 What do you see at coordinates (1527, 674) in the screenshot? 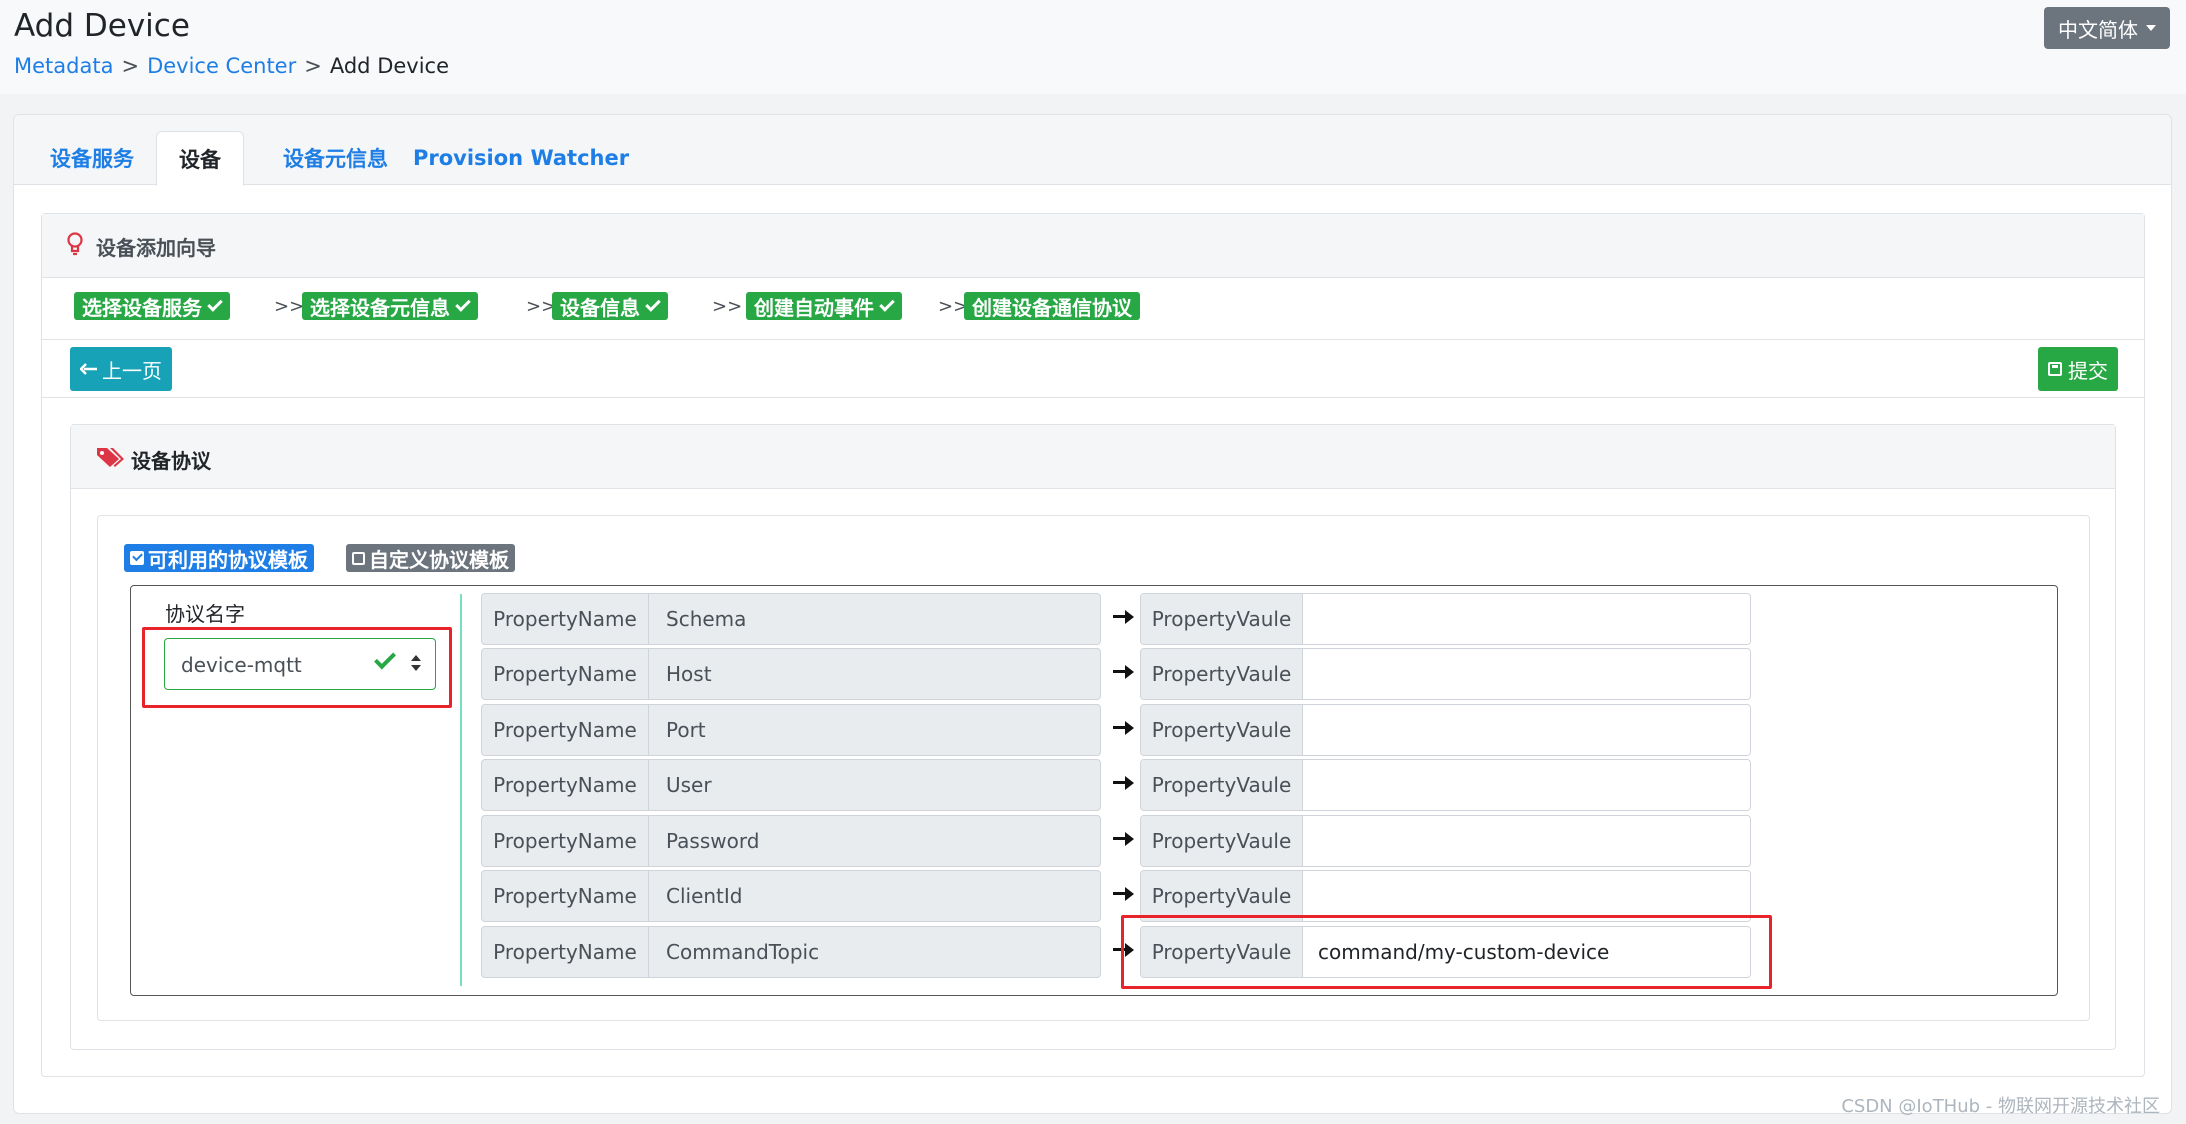
I see `property-value-input-host` at bounding box center [1527, 674].